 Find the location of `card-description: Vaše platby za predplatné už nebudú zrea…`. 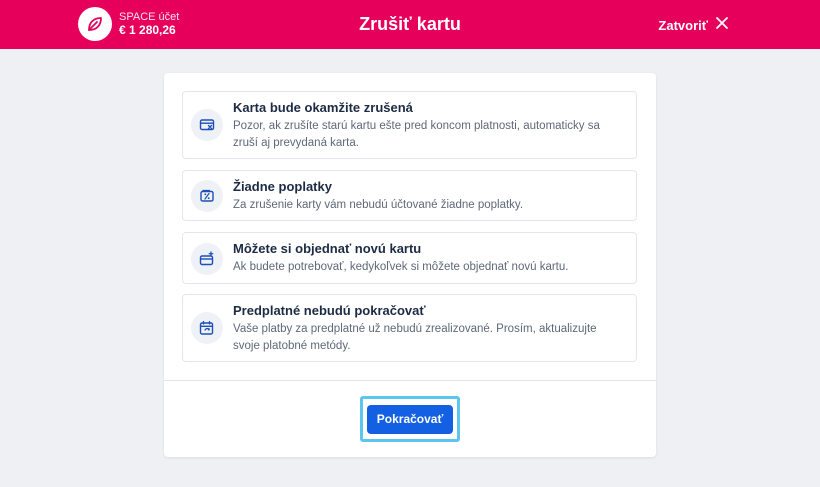

card-description: Vaše platby za predplatné už nebudú zrea… is located at coordinates (415, 337).